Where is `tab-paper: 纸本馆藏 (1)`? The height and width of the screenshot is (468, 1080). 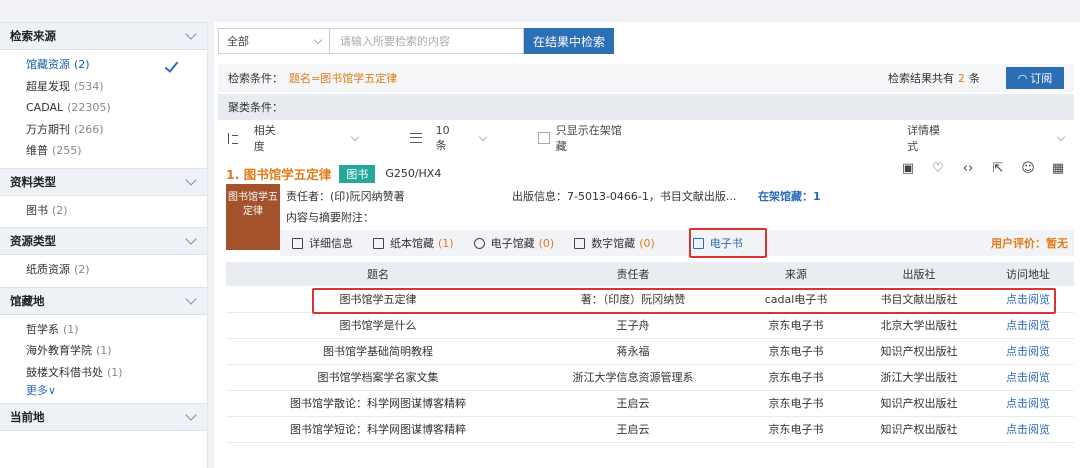
tab-paper: 纸本馆藏 (1) is located at coordinates (413, 243).